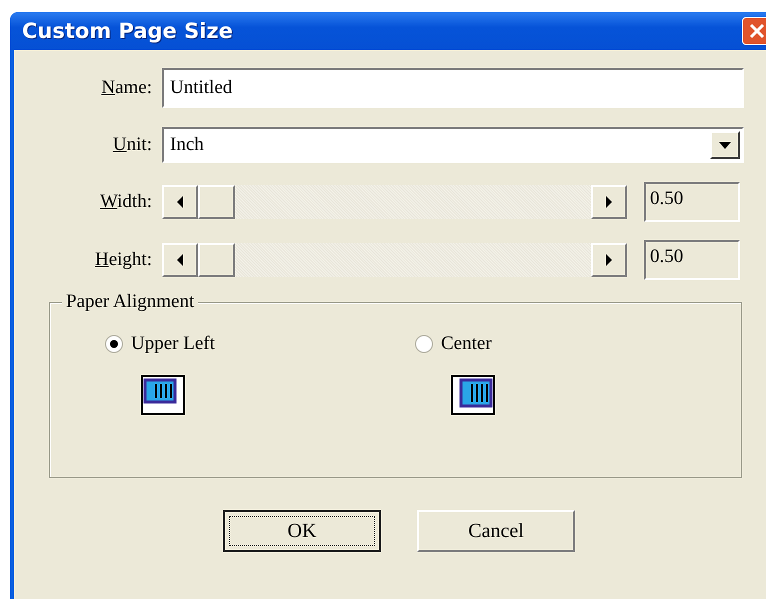 This screenshot has height=599, width=766. I want to click on field-label: Unit:, so click(132, 145).